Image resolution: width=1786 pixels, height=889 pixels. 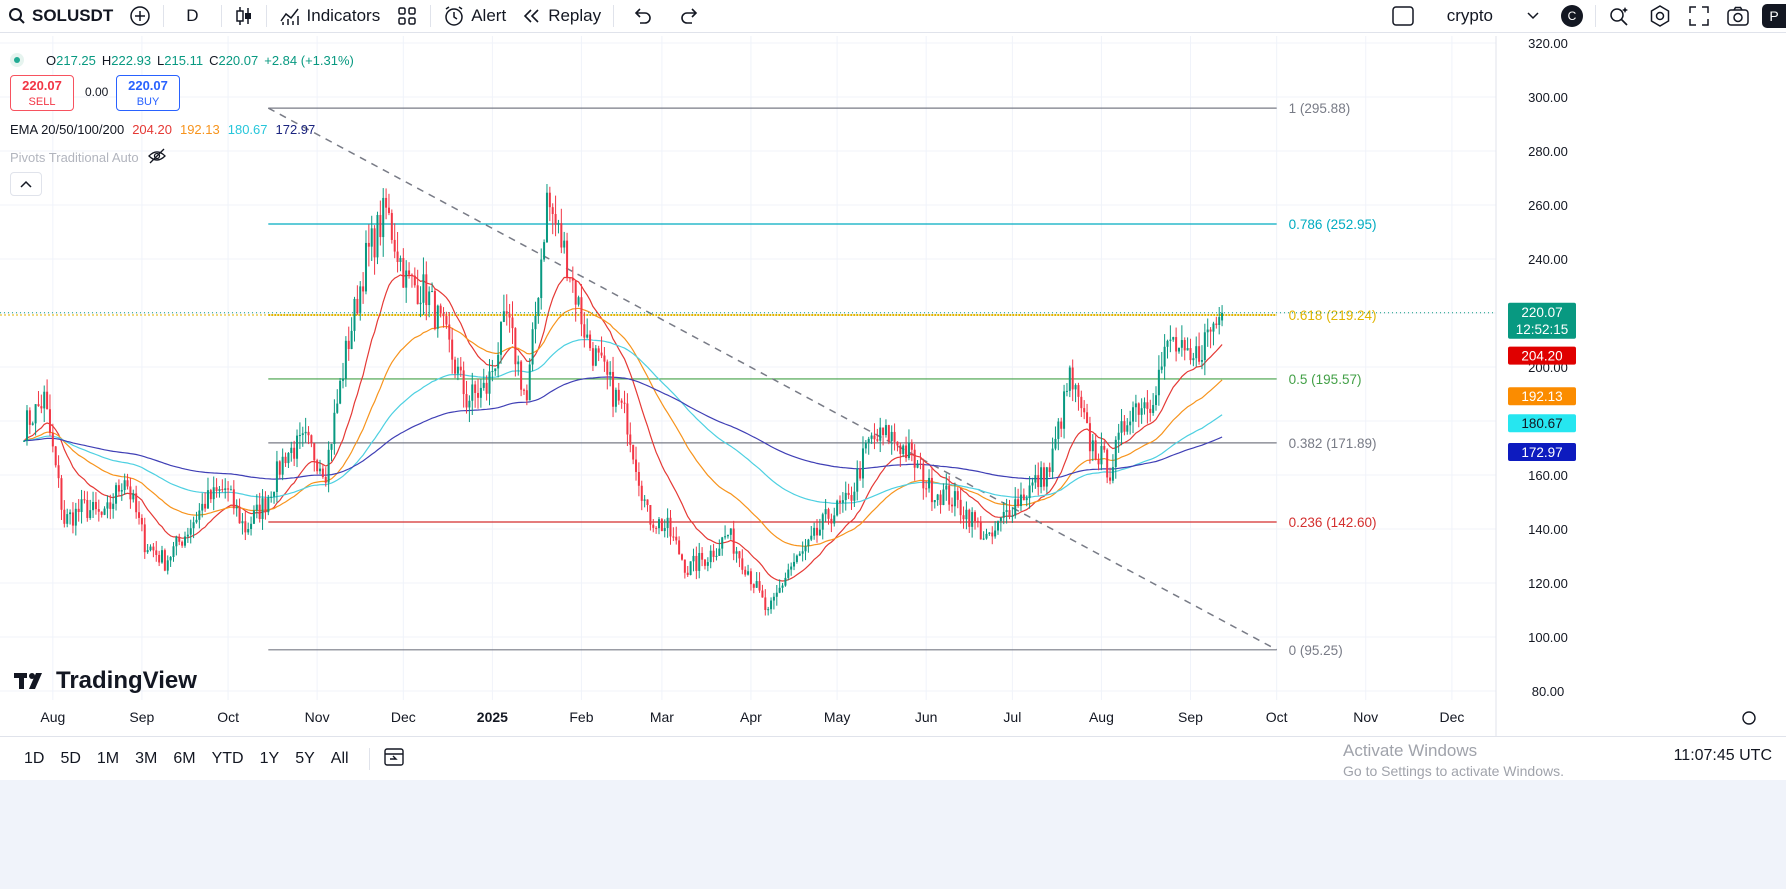 I want to click on range-6m: 6M, so click(x=184, y=759).